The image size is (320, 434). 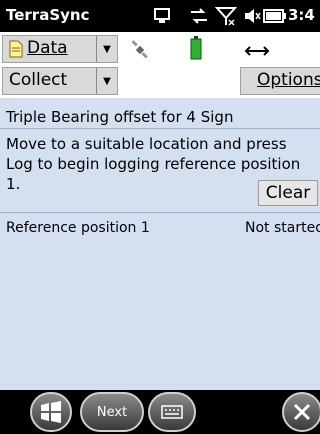 What do you see at coordinates (112, 412) in the screenshot?
I see `next-button: Next` at bounding box center [112, 412].